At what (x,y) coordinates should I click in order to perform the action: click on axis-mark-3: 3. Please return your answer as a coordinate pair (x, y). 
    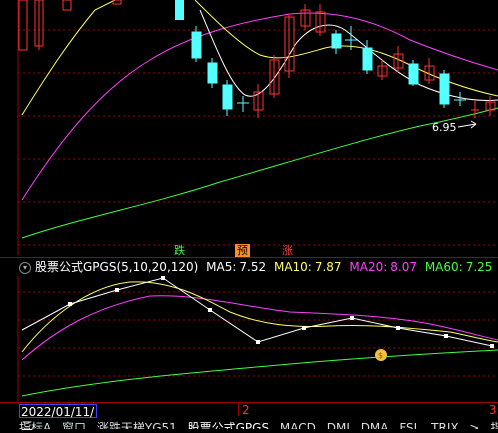
    Looking at the image, I should click on (493, 410).